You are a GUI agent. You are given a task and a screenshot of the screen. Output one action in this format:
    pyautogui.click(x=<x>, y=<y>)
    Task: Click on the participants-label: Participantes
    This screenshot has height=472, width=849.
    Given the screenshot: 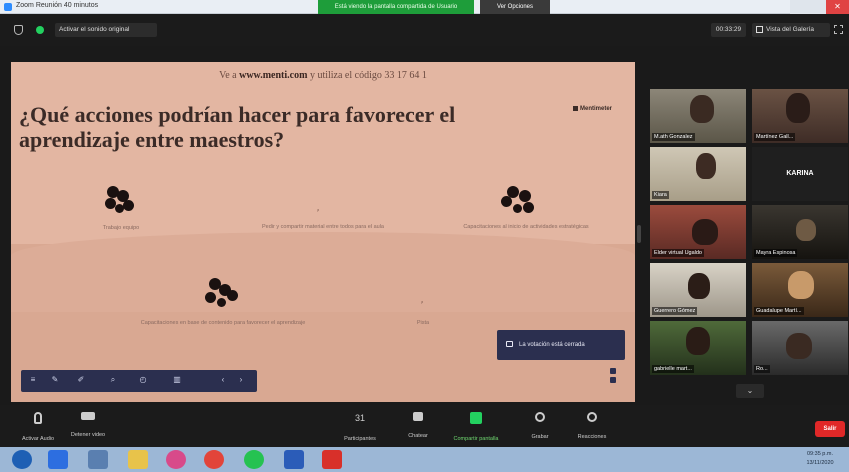 What is the action you would take?
    pyautogui.click(x=360, y=439)
    